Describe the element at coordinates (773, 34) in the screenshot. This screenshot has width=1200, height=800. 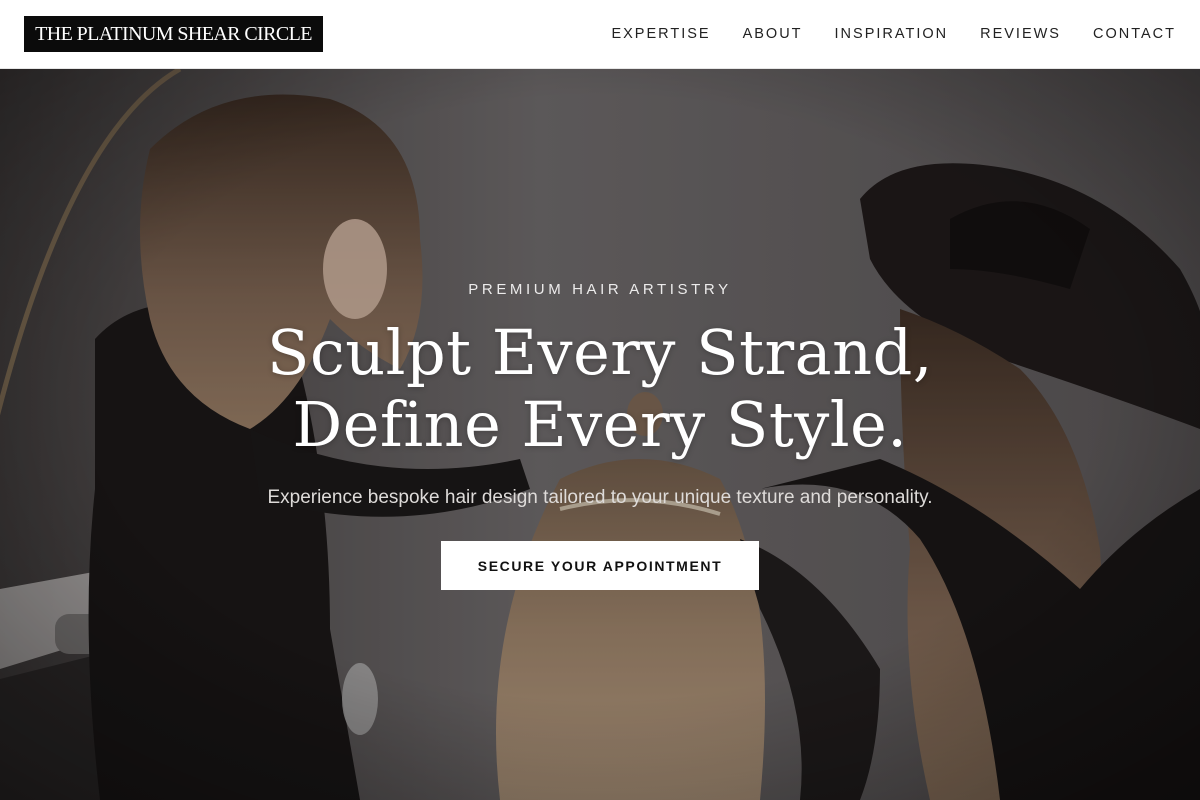
I see `nav-link-about: ABOUT` at that location.